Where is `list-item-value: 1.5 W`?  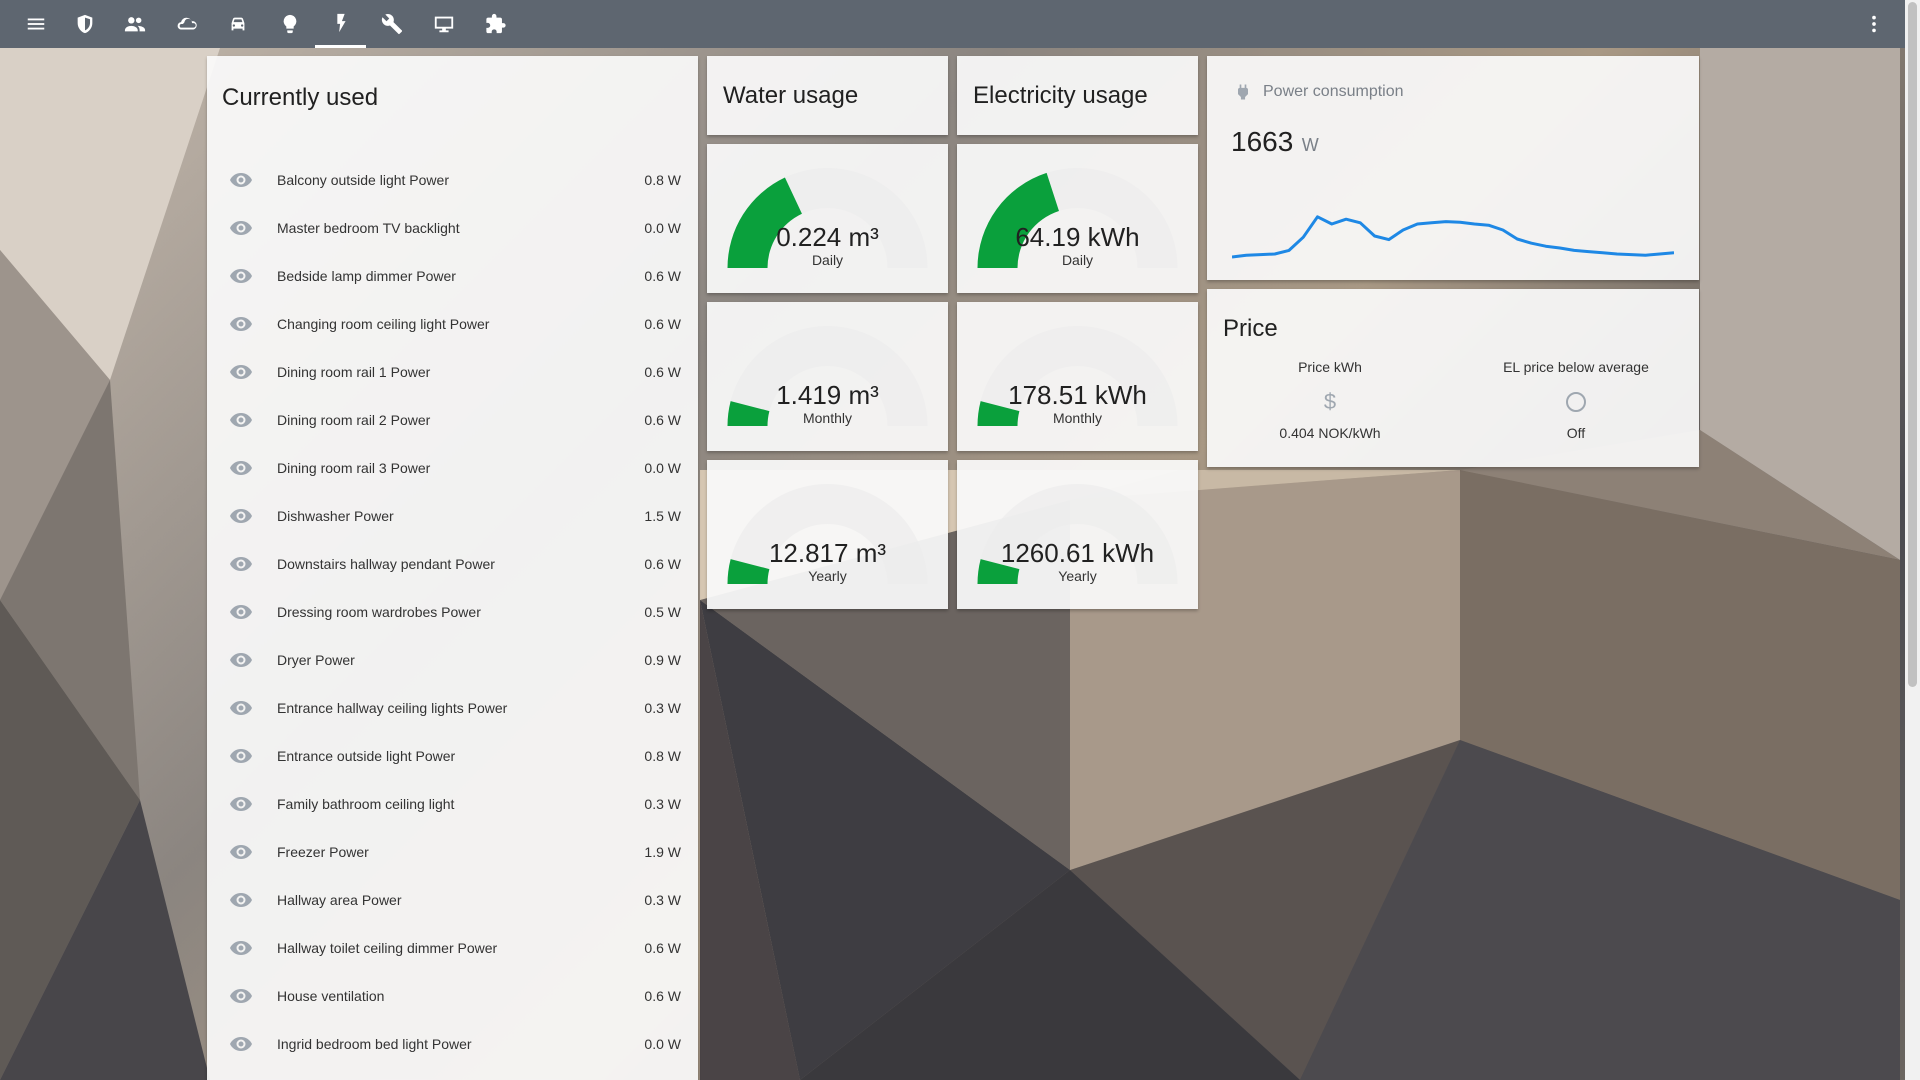
list-item-value: 1.5 W is located at coordinates (662, 516).